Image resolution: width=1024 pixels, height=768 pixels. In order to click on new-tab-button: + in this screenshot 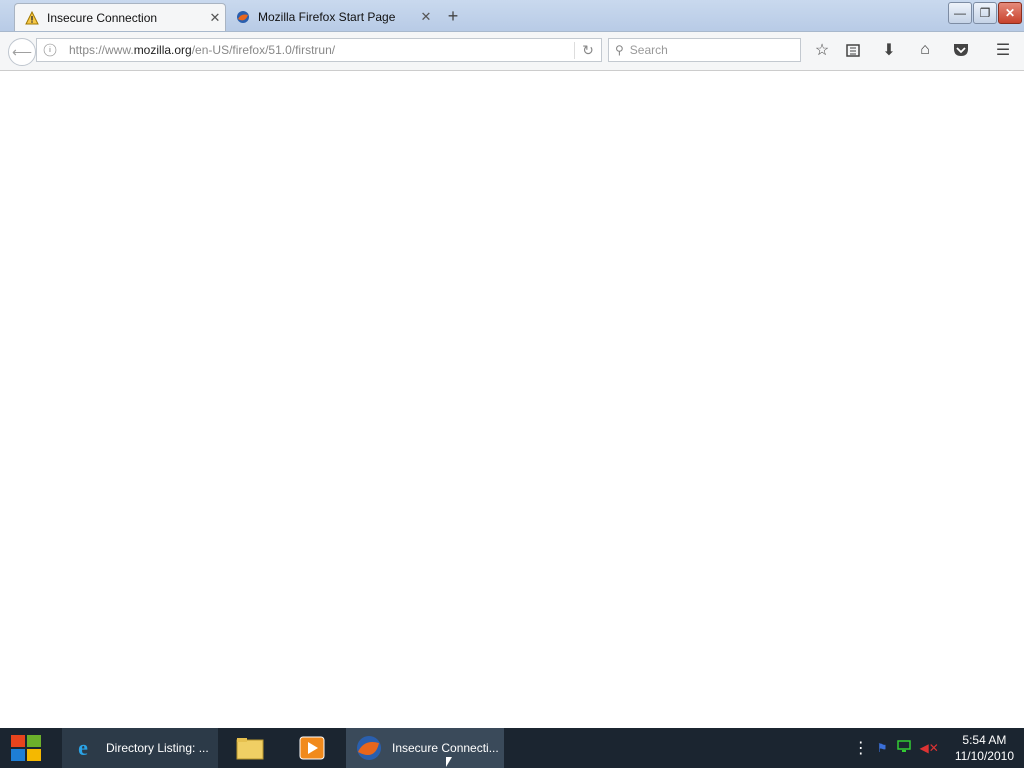, I will do `click(453, 16)`.